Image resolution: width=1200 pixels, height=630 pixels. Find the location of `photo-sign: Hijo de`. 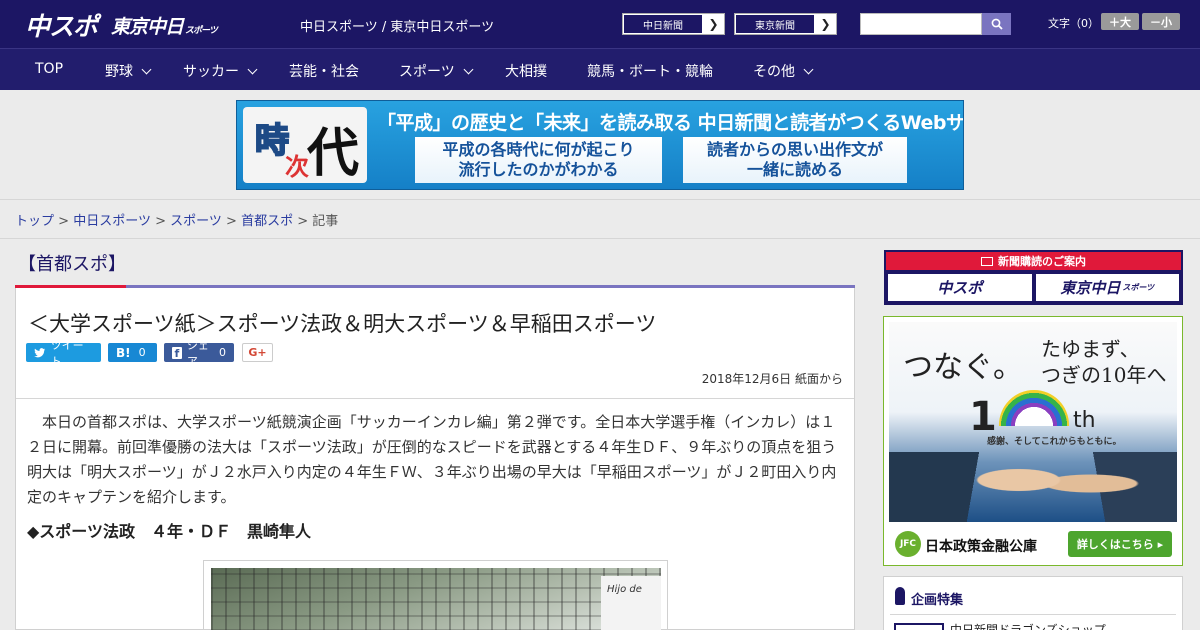

photo-sign: Hijo de is located at coordinates (631, 603).